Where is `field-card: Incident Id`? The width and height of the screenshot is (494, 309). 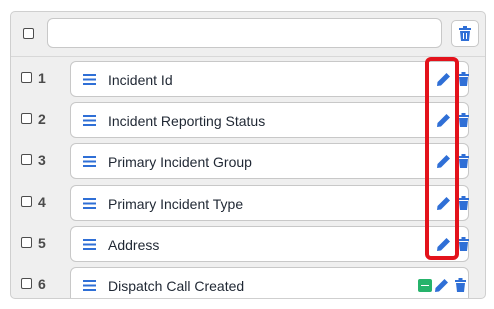
field-card: Incident Id is located at coordinates (269, 79).